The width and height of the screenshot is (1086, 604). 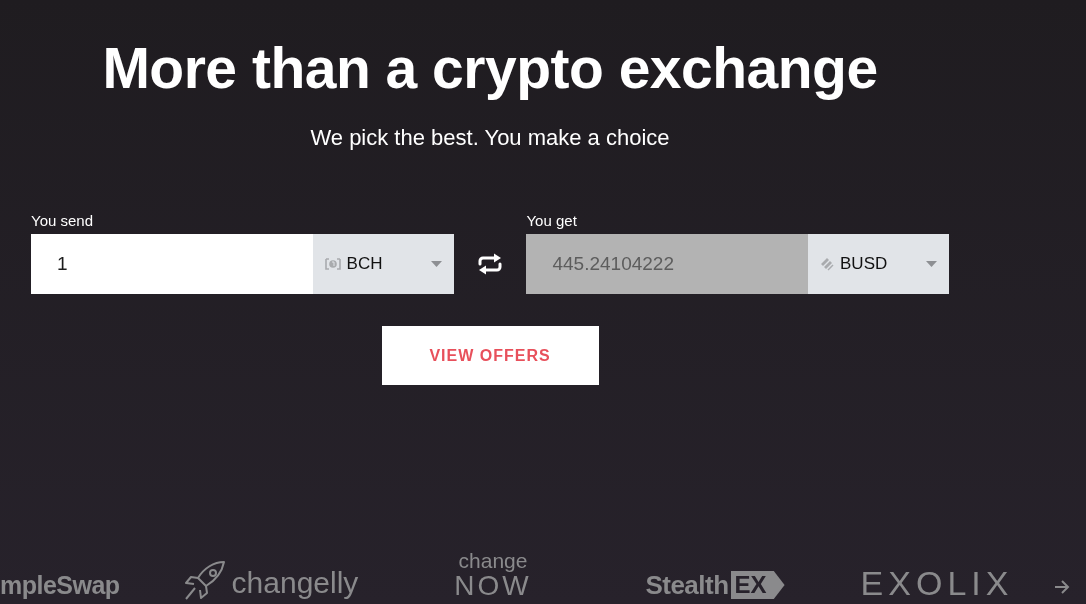 I want to click on currency-select: BCH, so click(x=383, y=264).